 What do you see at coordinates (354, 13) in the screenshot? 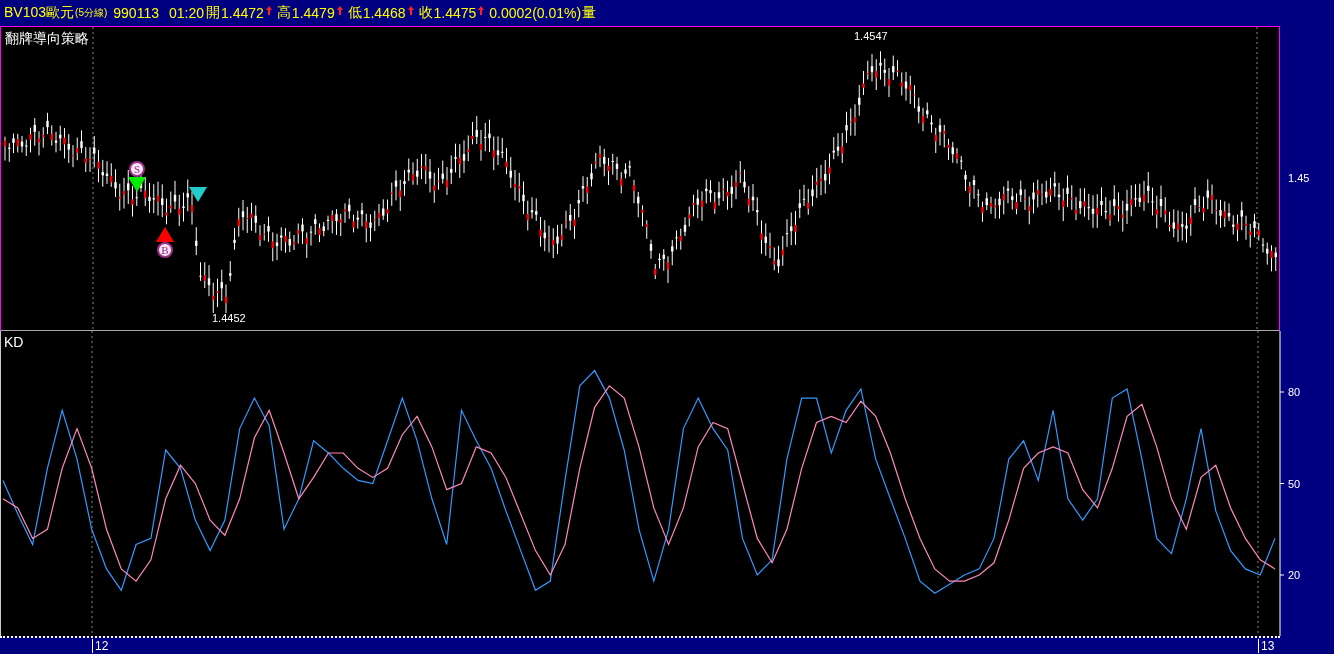
I see `quote-label: 低` at bounding box center [354, 13].